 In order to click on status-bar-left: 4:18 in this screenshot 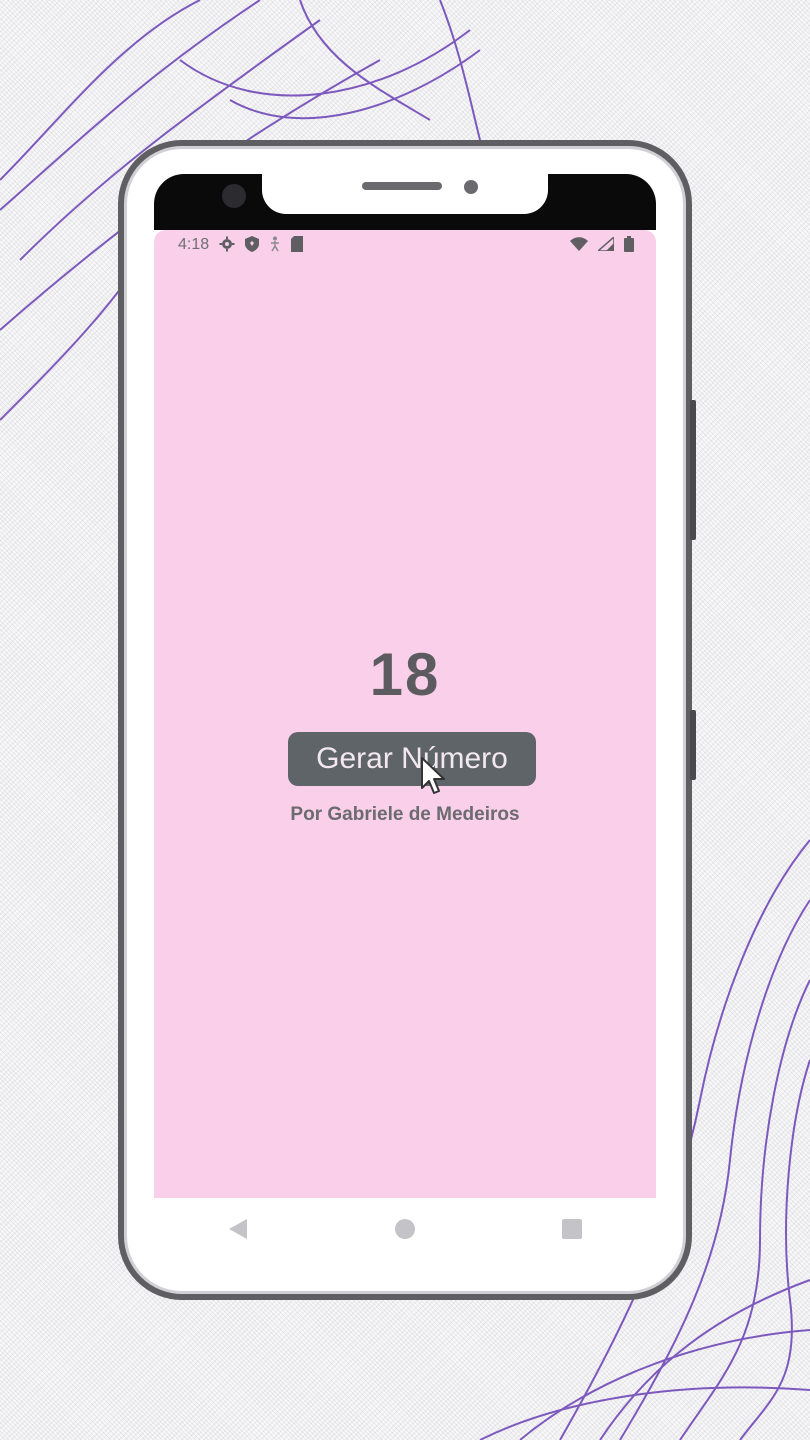, I will do `click(241, 245)`.